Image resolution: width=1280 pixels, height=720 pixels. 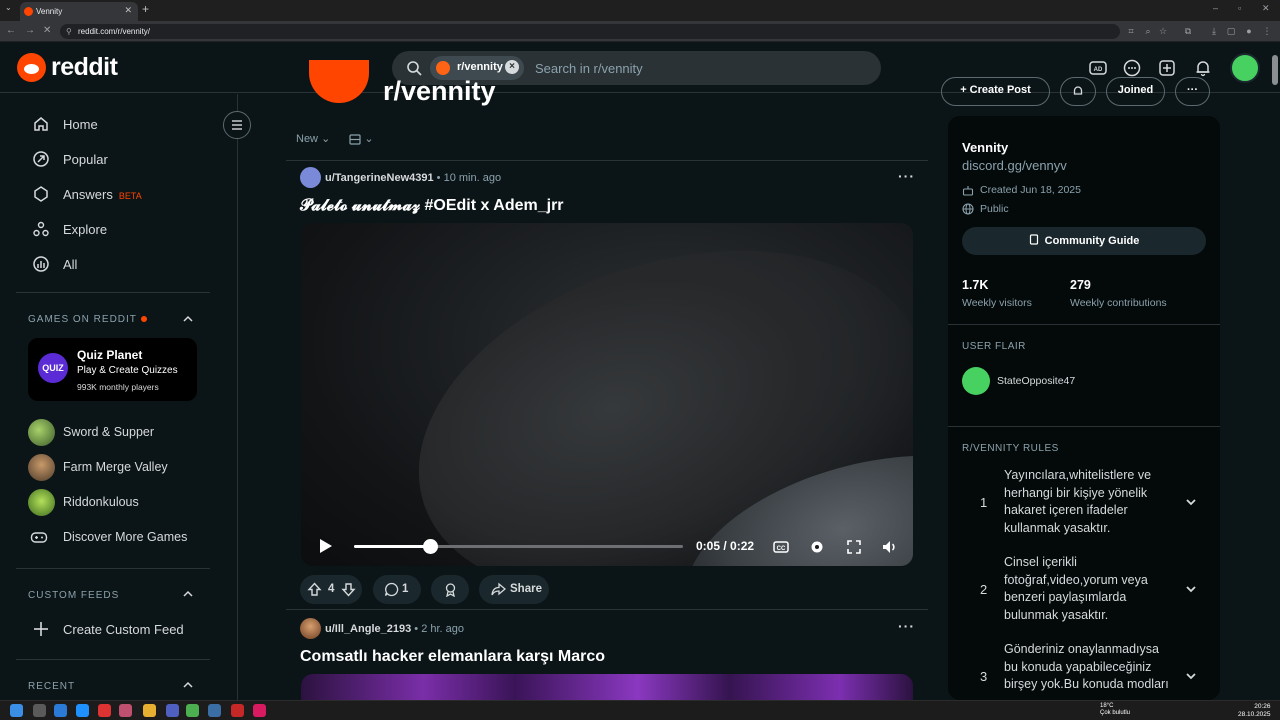 I want to click on create-post-button: + Create Post, so click(x=995, y=91).